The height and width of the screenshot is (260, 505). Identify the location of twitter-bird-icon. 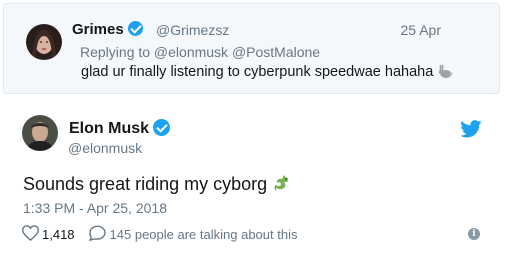
(471, 131).